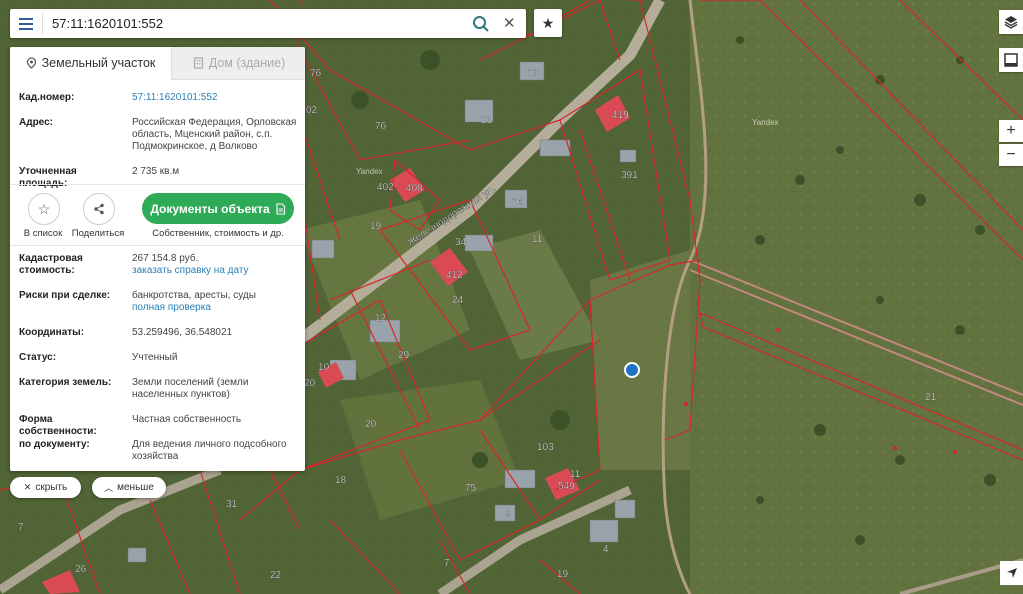  Describe the element at coordinates (632, 370) in the screenshot. I see `selected-location-marker` at that location.